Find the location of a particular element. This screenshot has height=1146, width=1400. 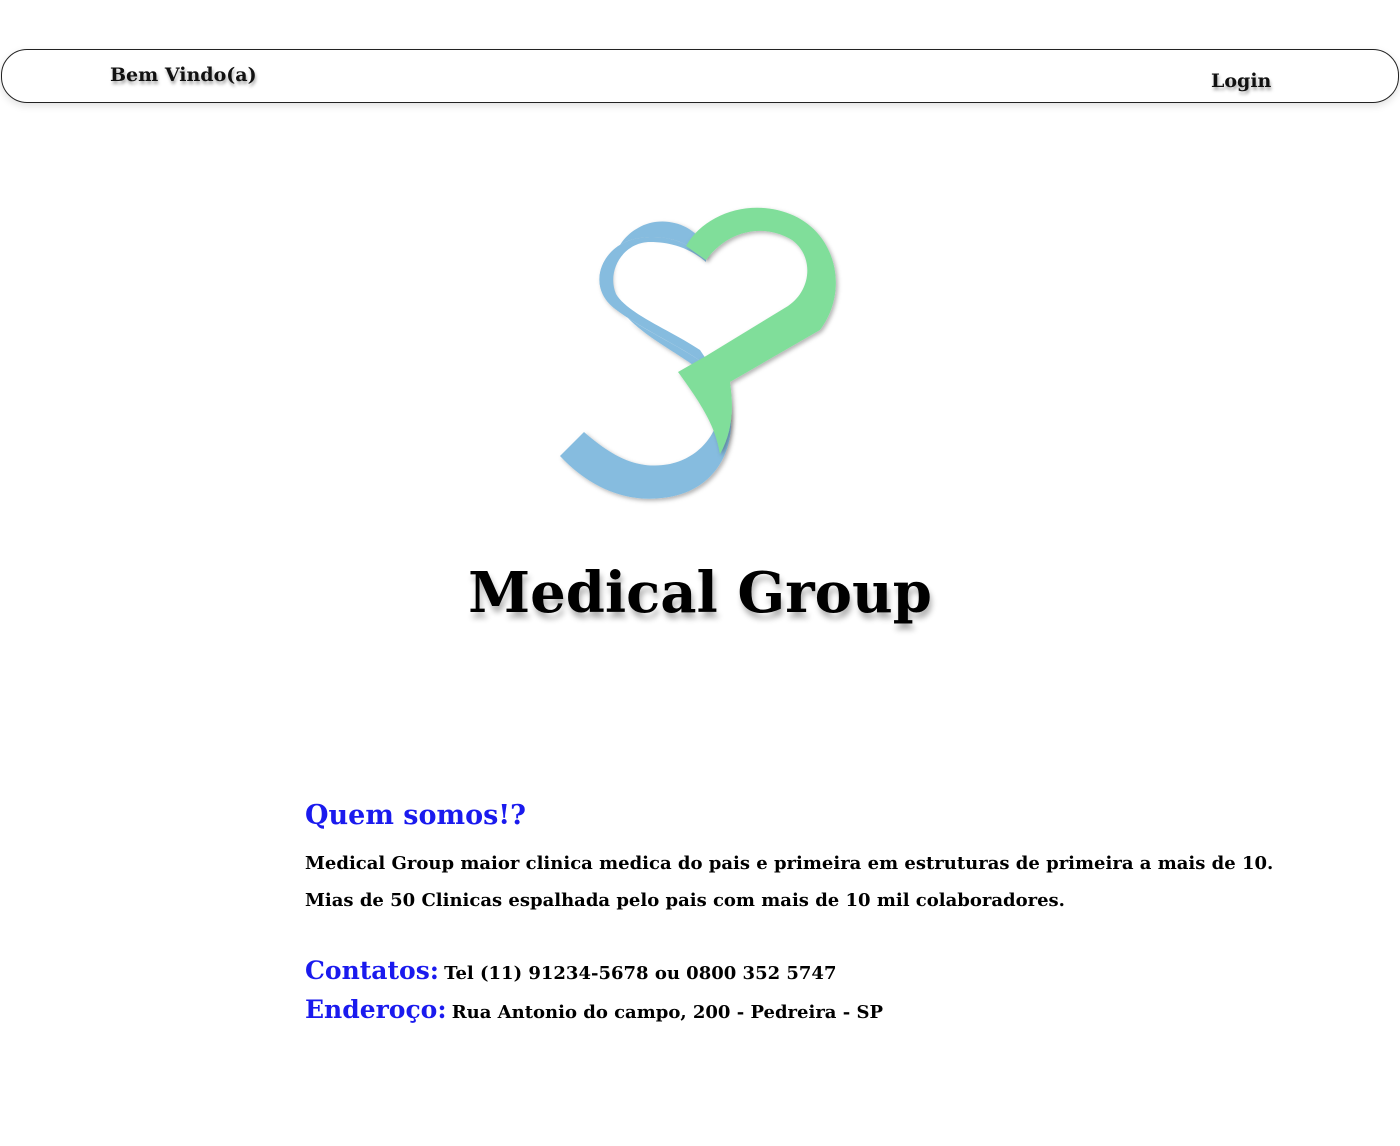

phone-label: Contatos: is located at coordinates (372, 970).